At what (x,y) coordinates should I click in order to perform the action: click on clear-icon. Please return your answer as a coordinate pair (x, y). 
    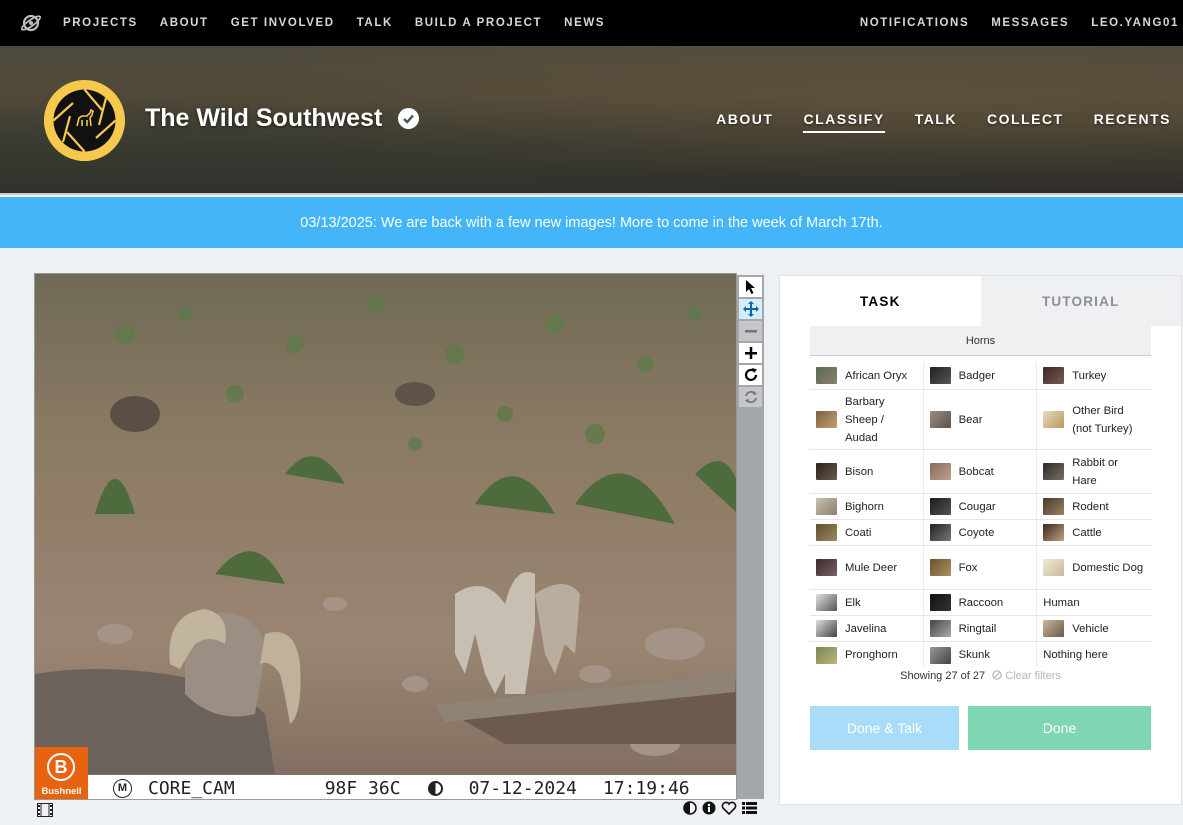
    Looking at the image, I should click on (997, 675).